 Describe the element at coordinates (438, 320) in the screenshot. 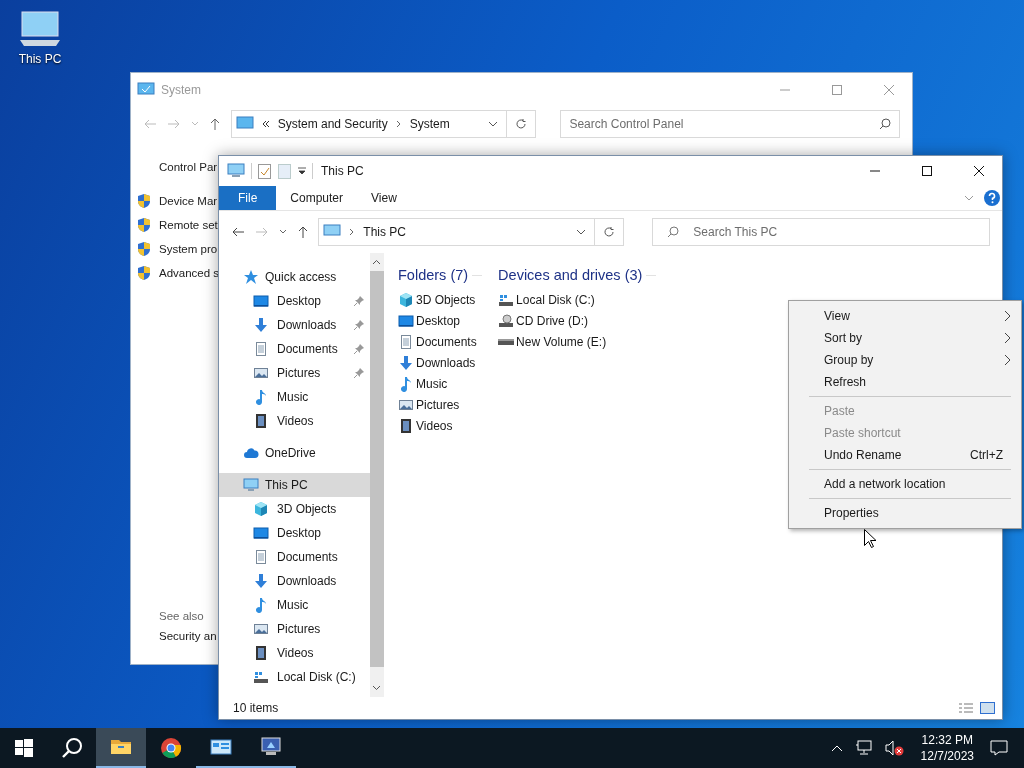

I see `file-item: Desktop` at that location.